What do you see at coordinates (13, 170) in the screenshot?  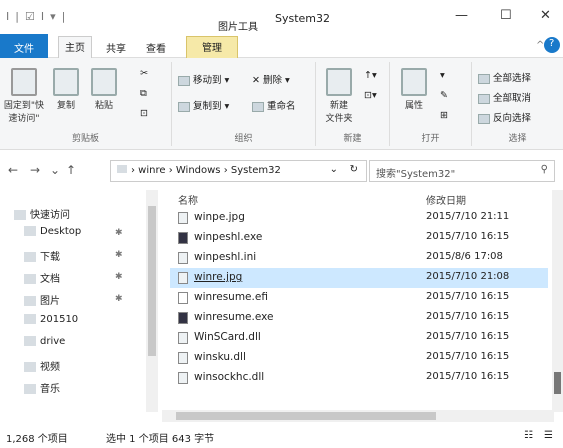 I see `back-icon: ←` at bounding box center [13, 170].